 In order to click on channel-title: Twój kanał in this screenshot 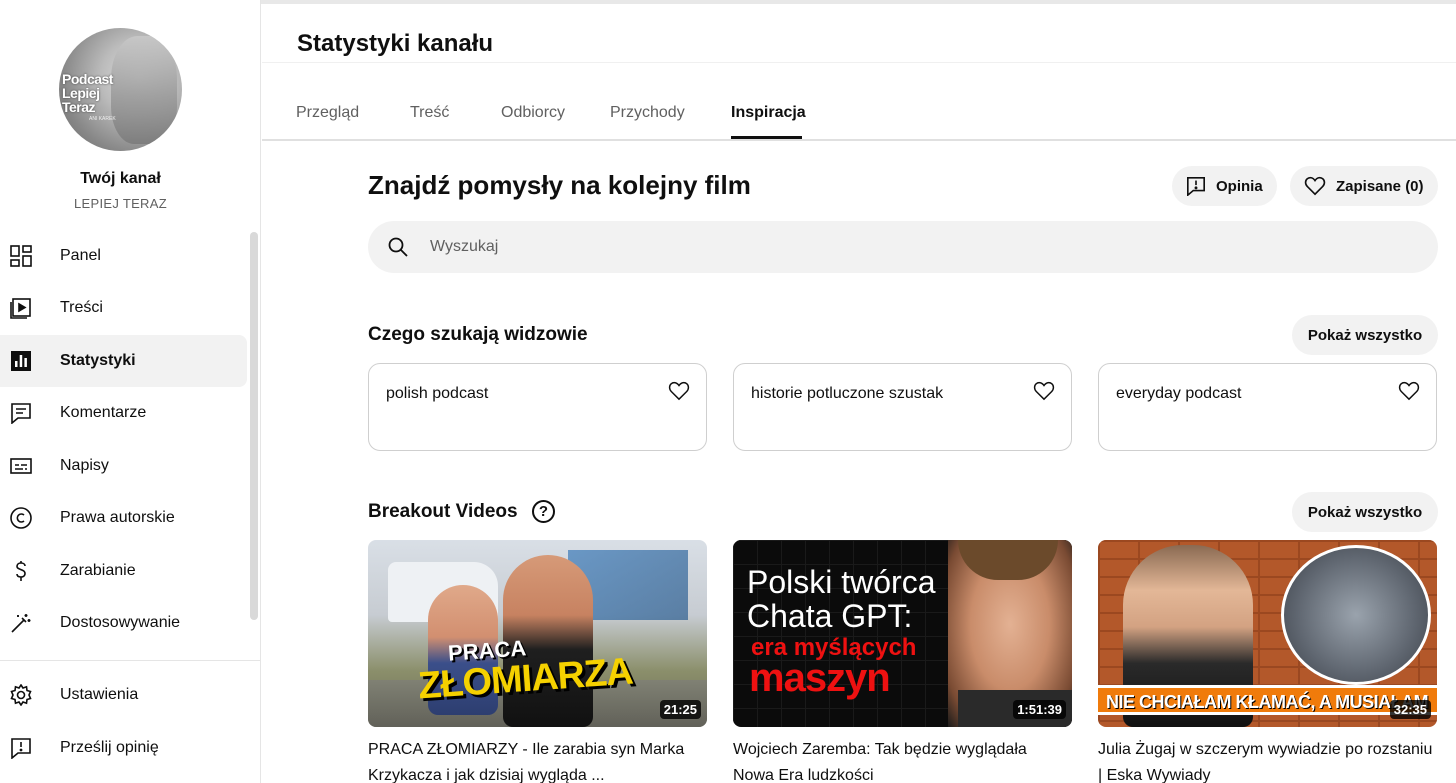, I will do `click(120, 179)`.